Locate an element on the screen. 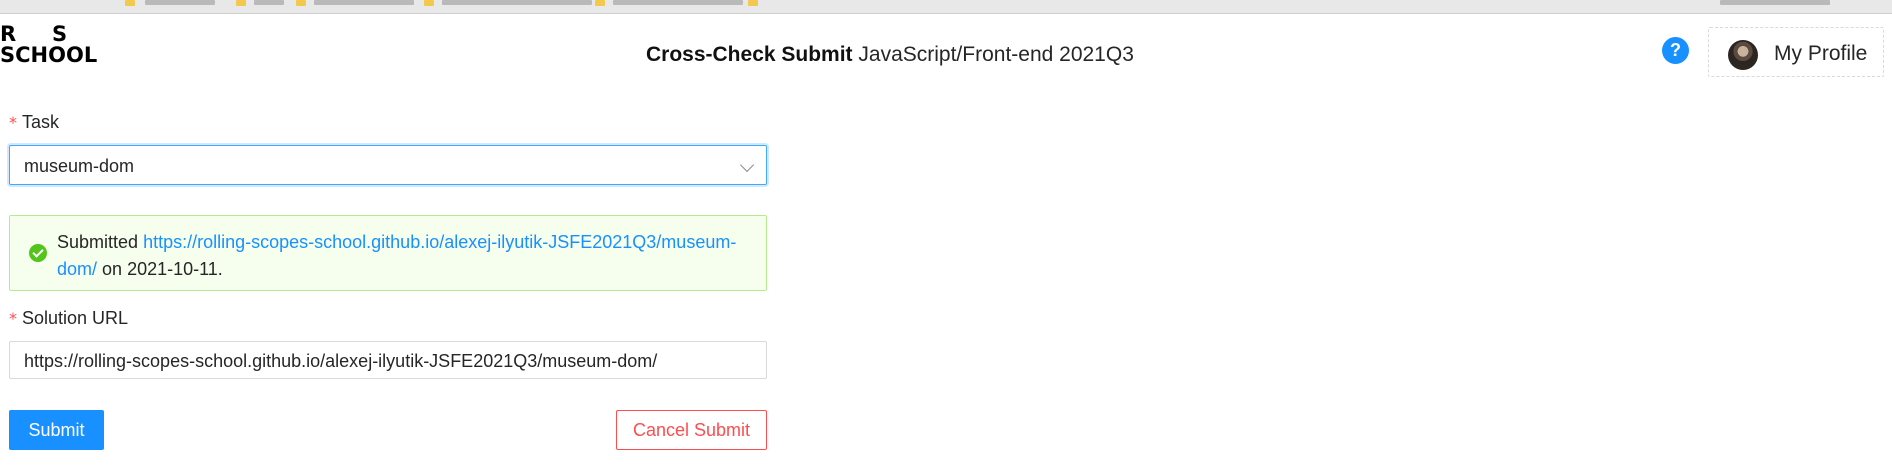 This screenshot has width=1892, height=473. avatar is located at coordinates (1743, 55).